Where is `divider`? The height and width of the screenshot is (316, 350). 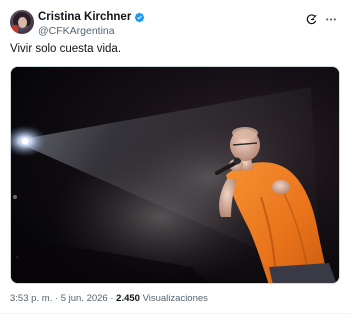
divider is located at coordinates (175, 313).